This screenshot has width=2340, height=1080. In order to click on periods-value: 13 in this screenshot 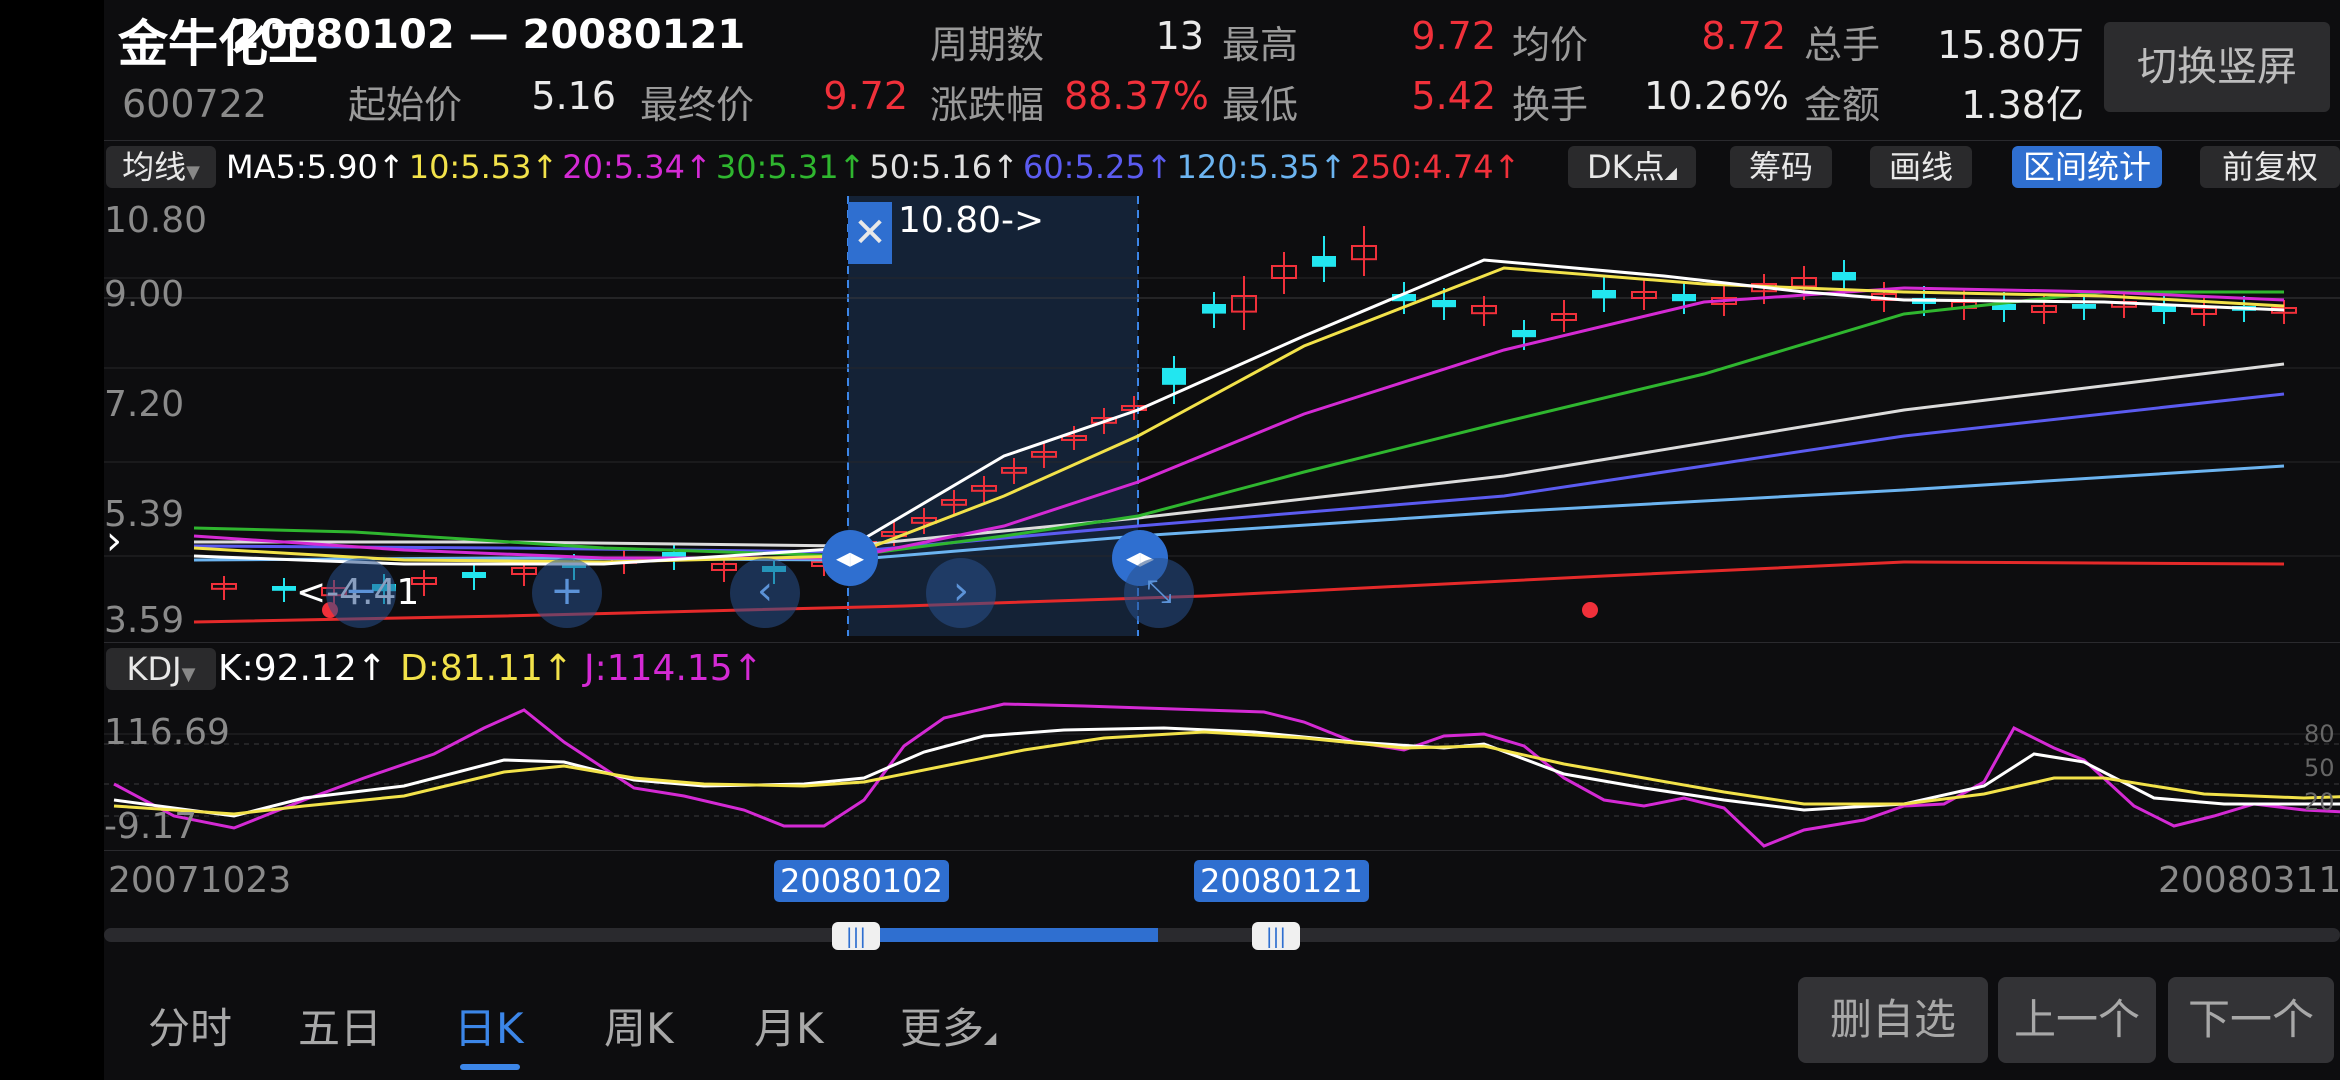, I will do `click(1179, 36)`.